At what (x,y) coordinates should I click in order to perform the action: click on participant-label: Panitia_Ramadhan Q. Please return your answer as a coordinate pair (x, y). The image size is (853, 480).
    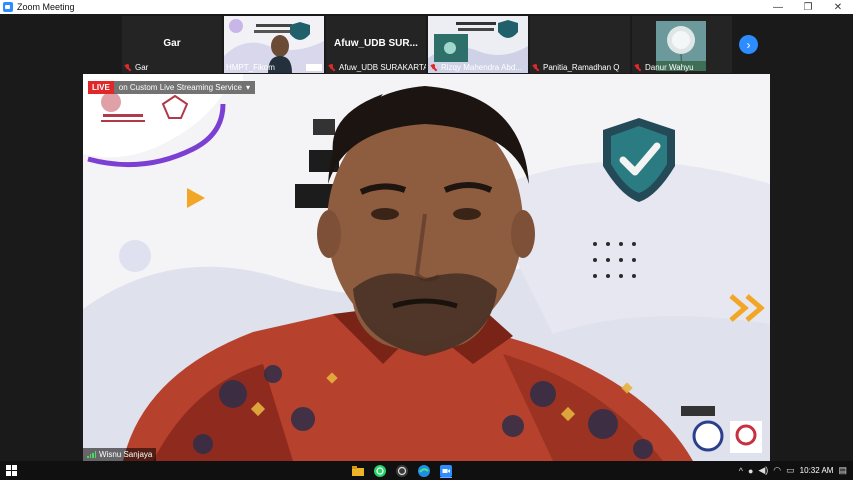
    Looking at the image, I should click on (576, 67).